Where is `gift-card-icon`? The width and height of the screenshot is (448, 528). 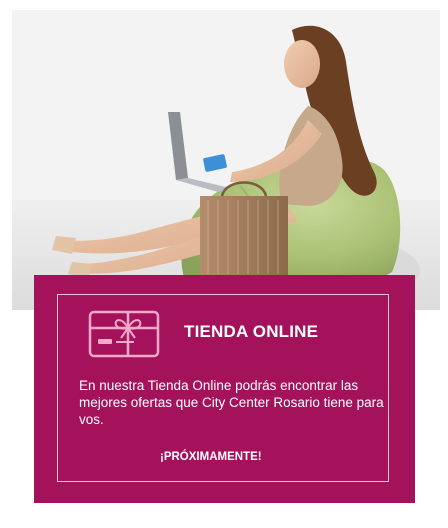
gift-card-icon is located at coordinates (124, 334).